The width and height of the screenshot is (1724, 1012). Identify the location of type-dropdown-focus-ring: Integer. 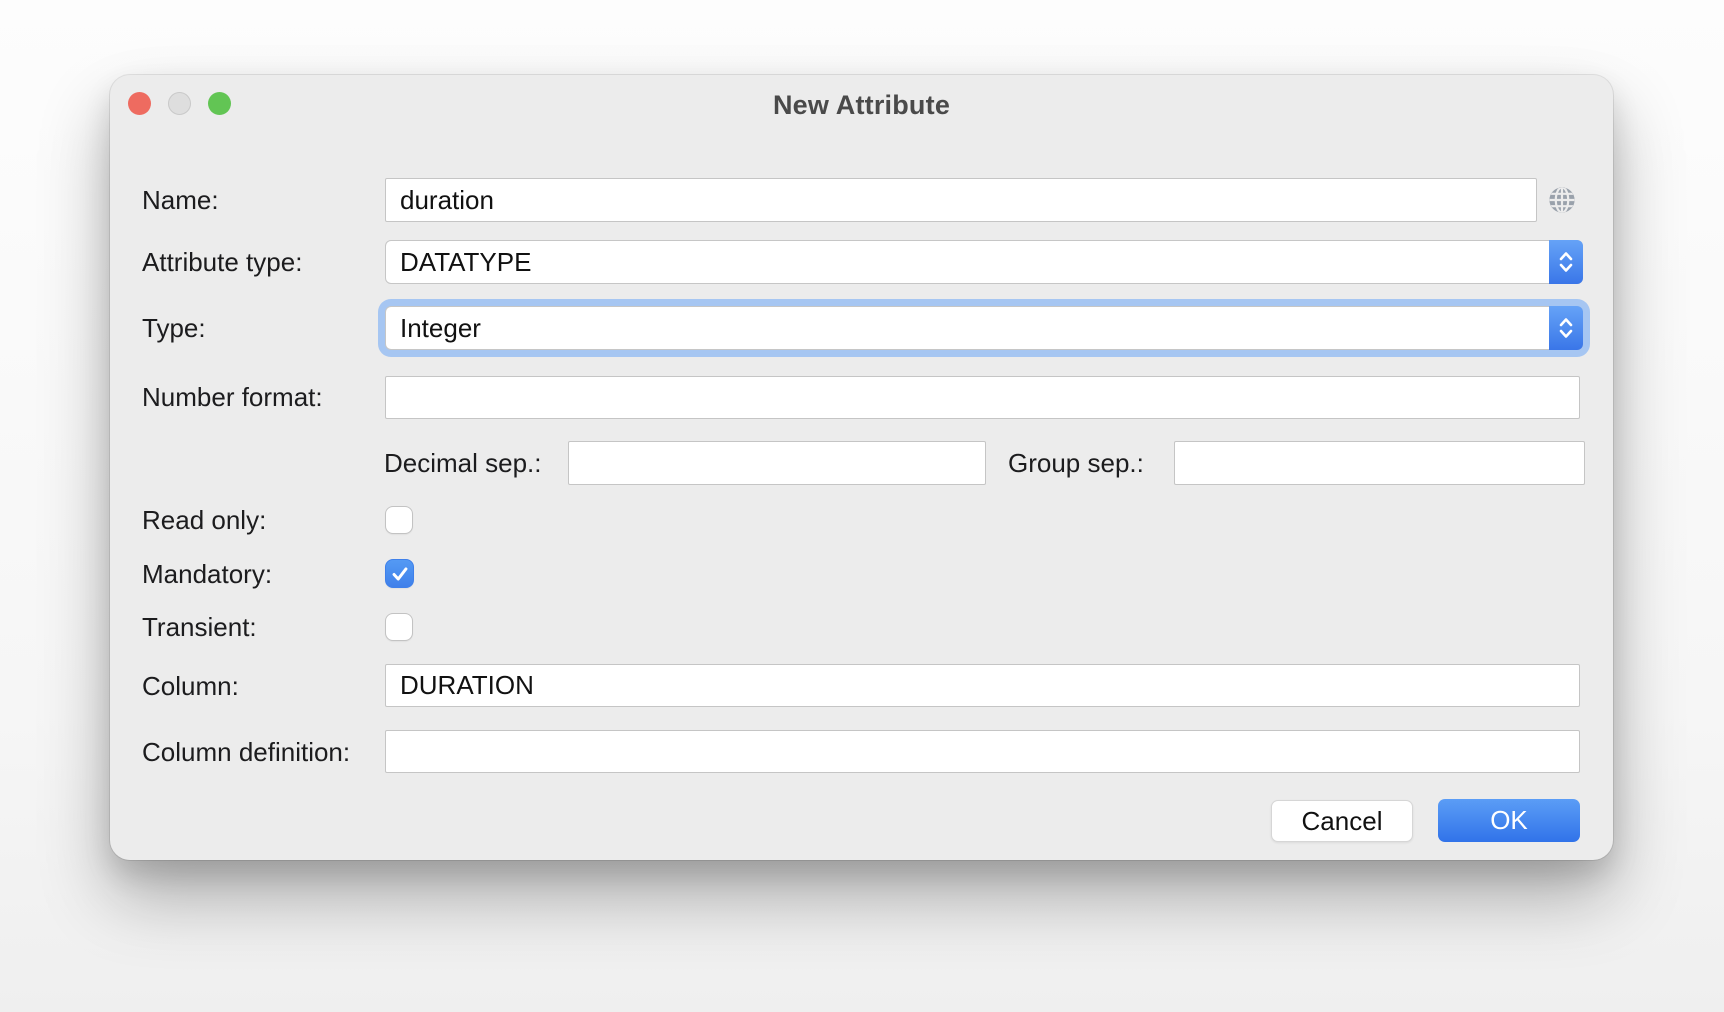
(984, 328).